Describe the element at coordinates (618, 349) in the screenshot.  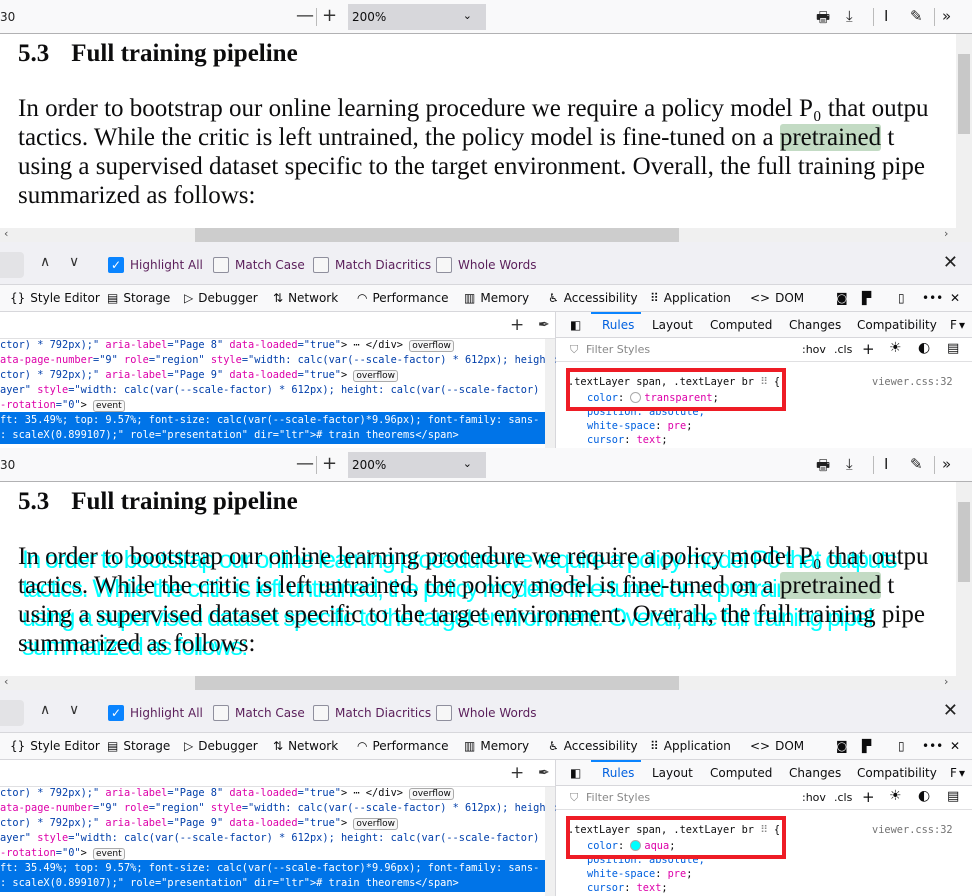
I see `filter-styles-input: Filter Styles` at that location.